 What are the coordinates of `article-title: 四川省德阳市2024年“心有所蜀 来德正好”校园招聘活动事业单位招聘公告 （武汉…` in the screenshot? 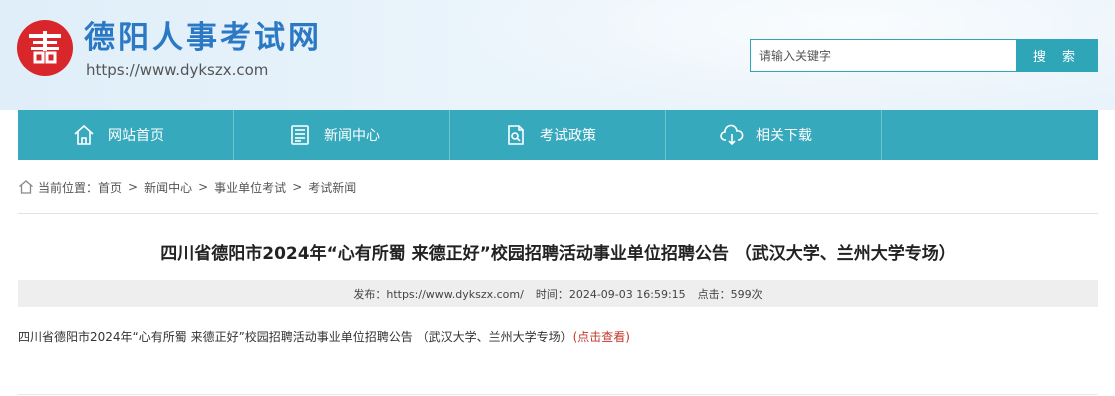 It's located at (558, 254).